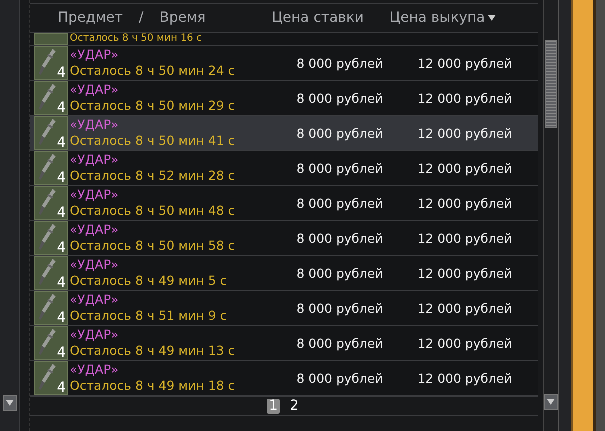 The height and width of the screenshot is (431, 605). Describe the element at coordinates (153, 176) in the screenshot. I see `time-remaining: Осталось 8 ч 52 мин 28 с` at that location.